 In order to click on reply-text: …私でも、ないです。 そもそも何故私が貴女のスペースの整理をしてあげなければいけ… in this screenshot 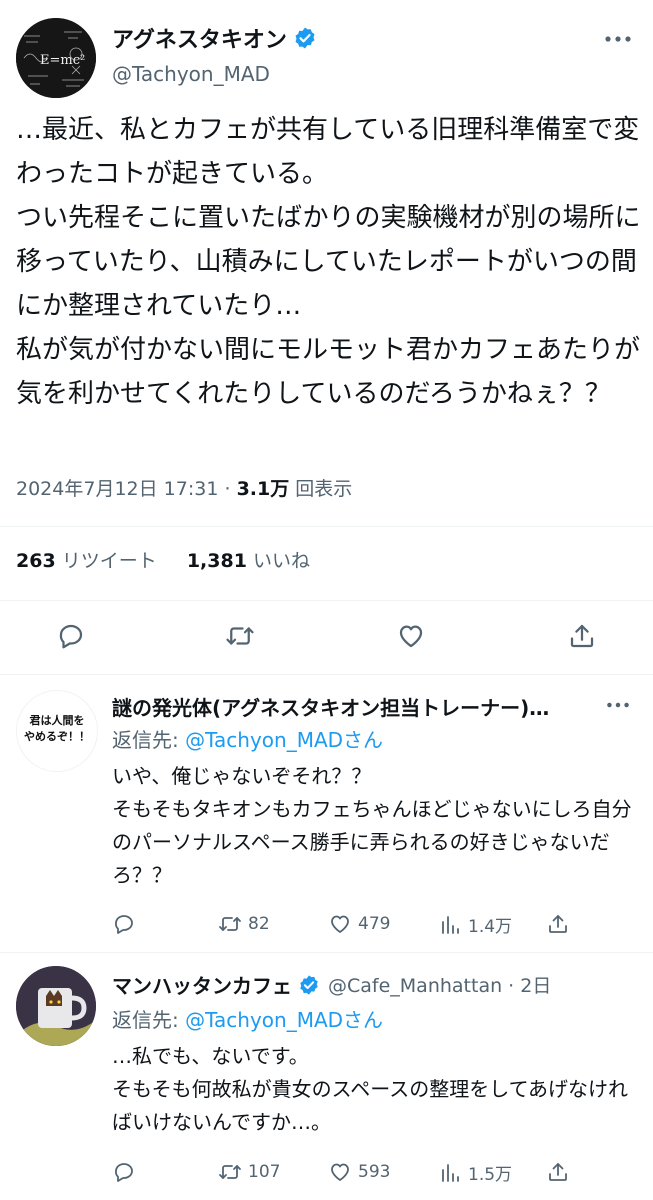, I will do `click(370, 1089)`.